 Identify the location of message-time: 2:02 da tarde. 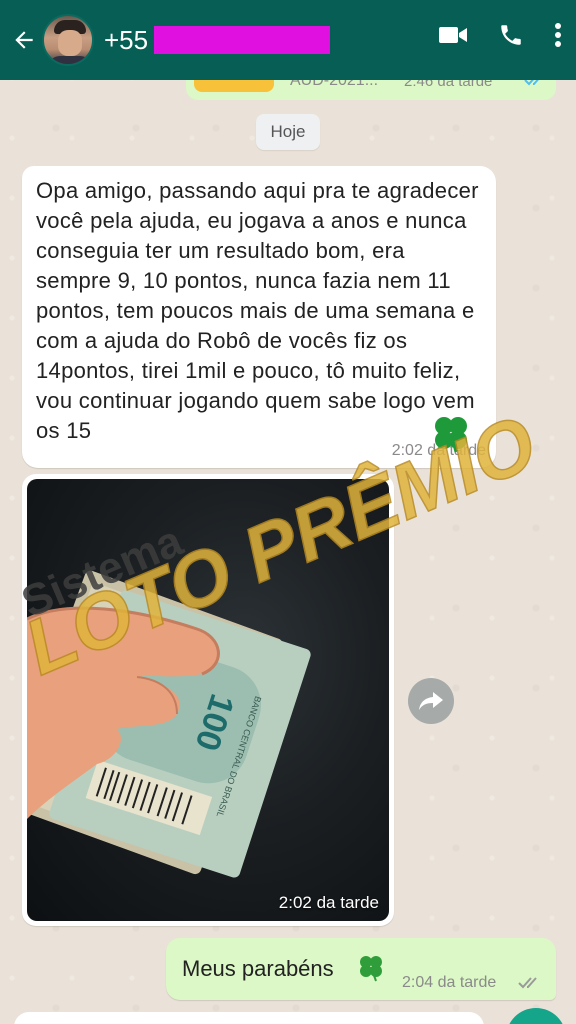
(438, 450).